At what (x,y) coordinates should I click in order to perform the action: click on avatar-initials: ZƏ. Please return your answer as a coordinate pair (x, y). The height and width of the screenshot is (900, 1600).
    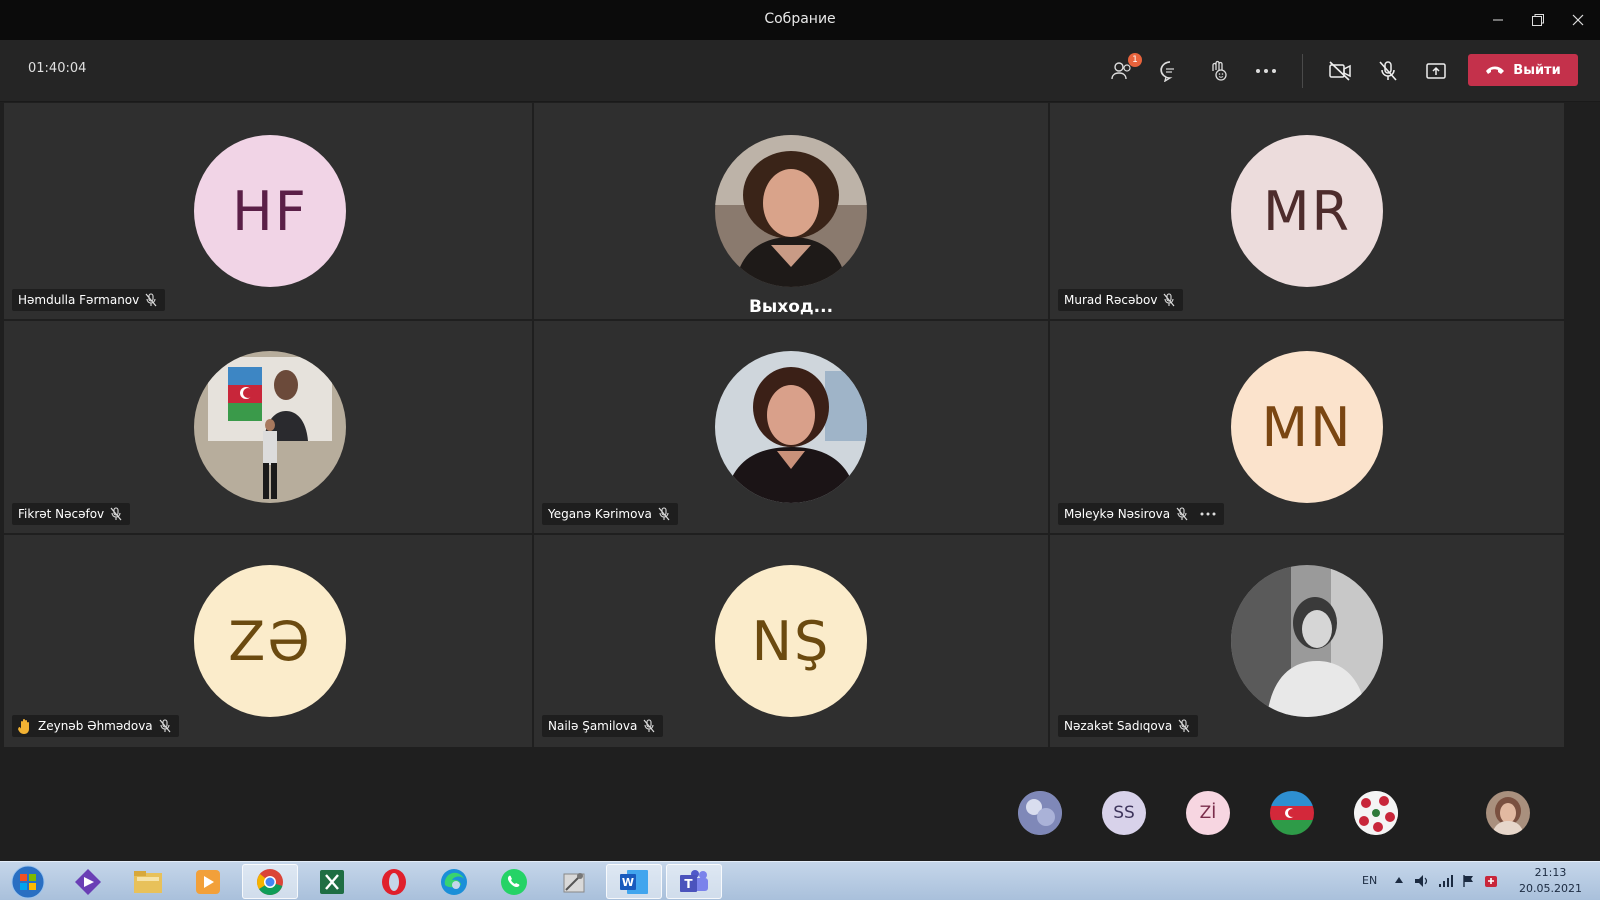
    Looking at the image, I should click on (270, 641).